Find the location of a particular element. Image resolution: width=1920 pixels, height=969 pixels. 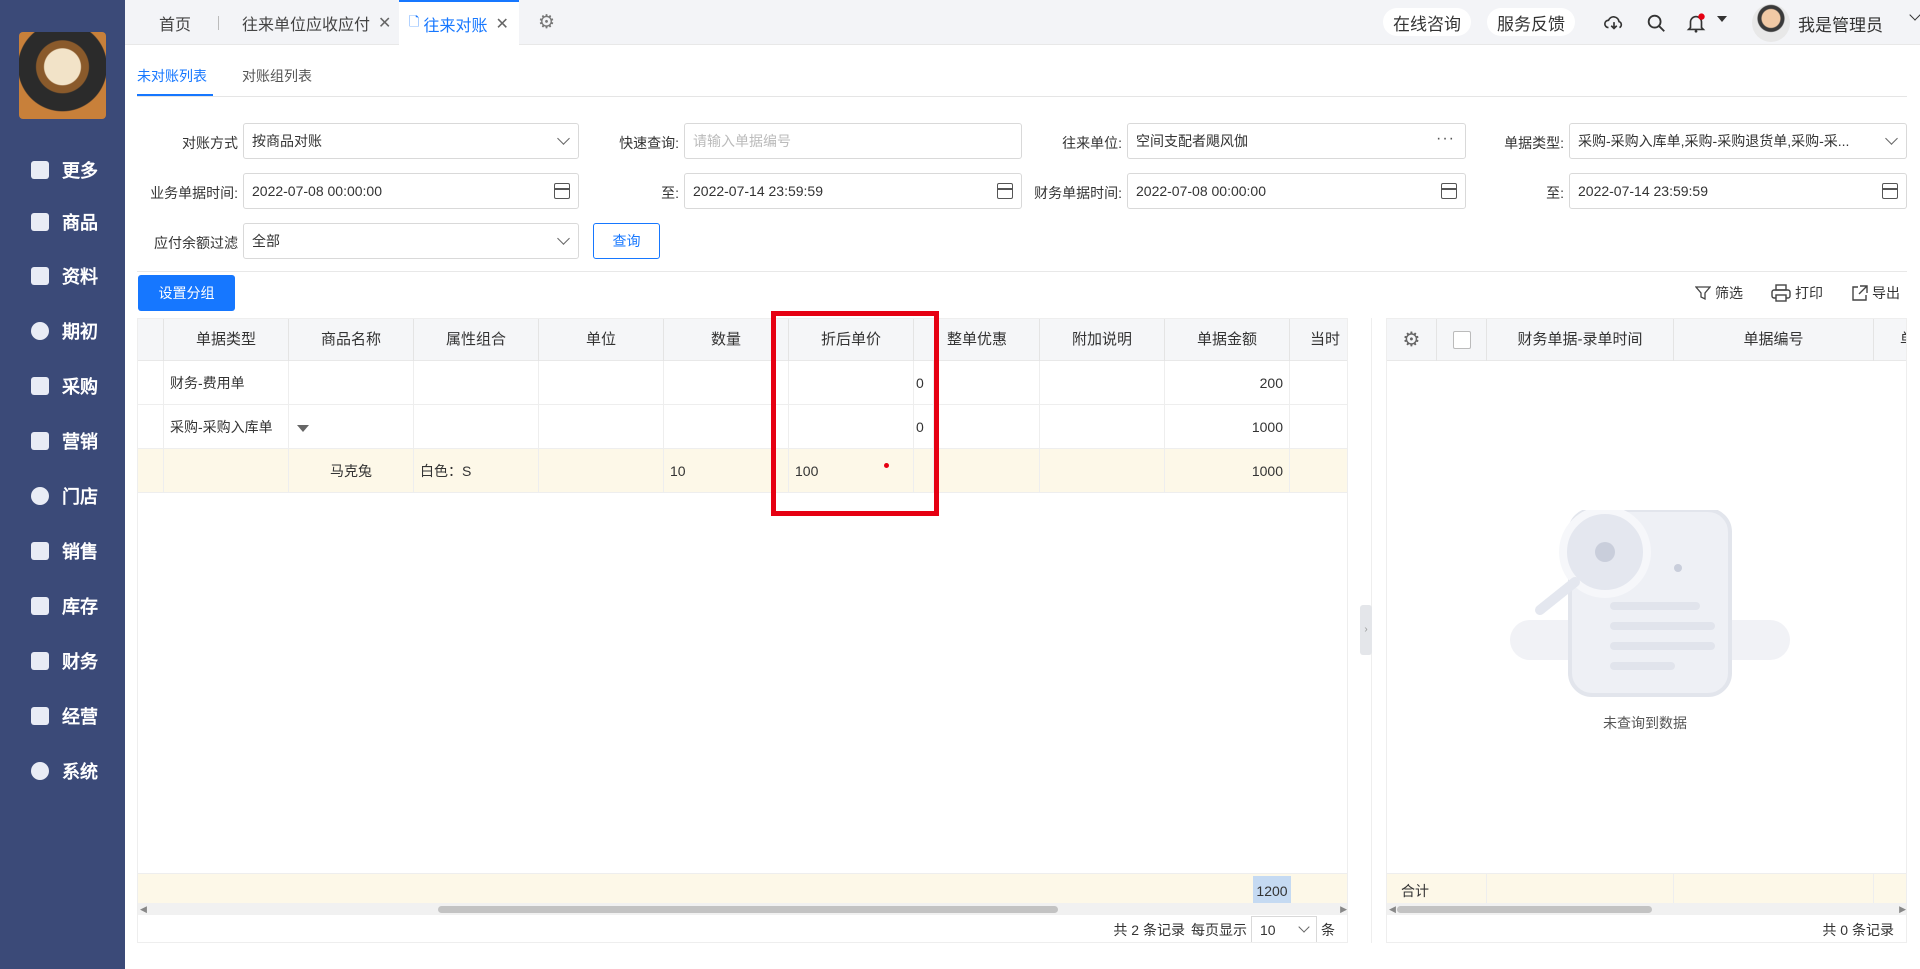

gear-icon: ⚙ is located at coordinates (1412, 340).